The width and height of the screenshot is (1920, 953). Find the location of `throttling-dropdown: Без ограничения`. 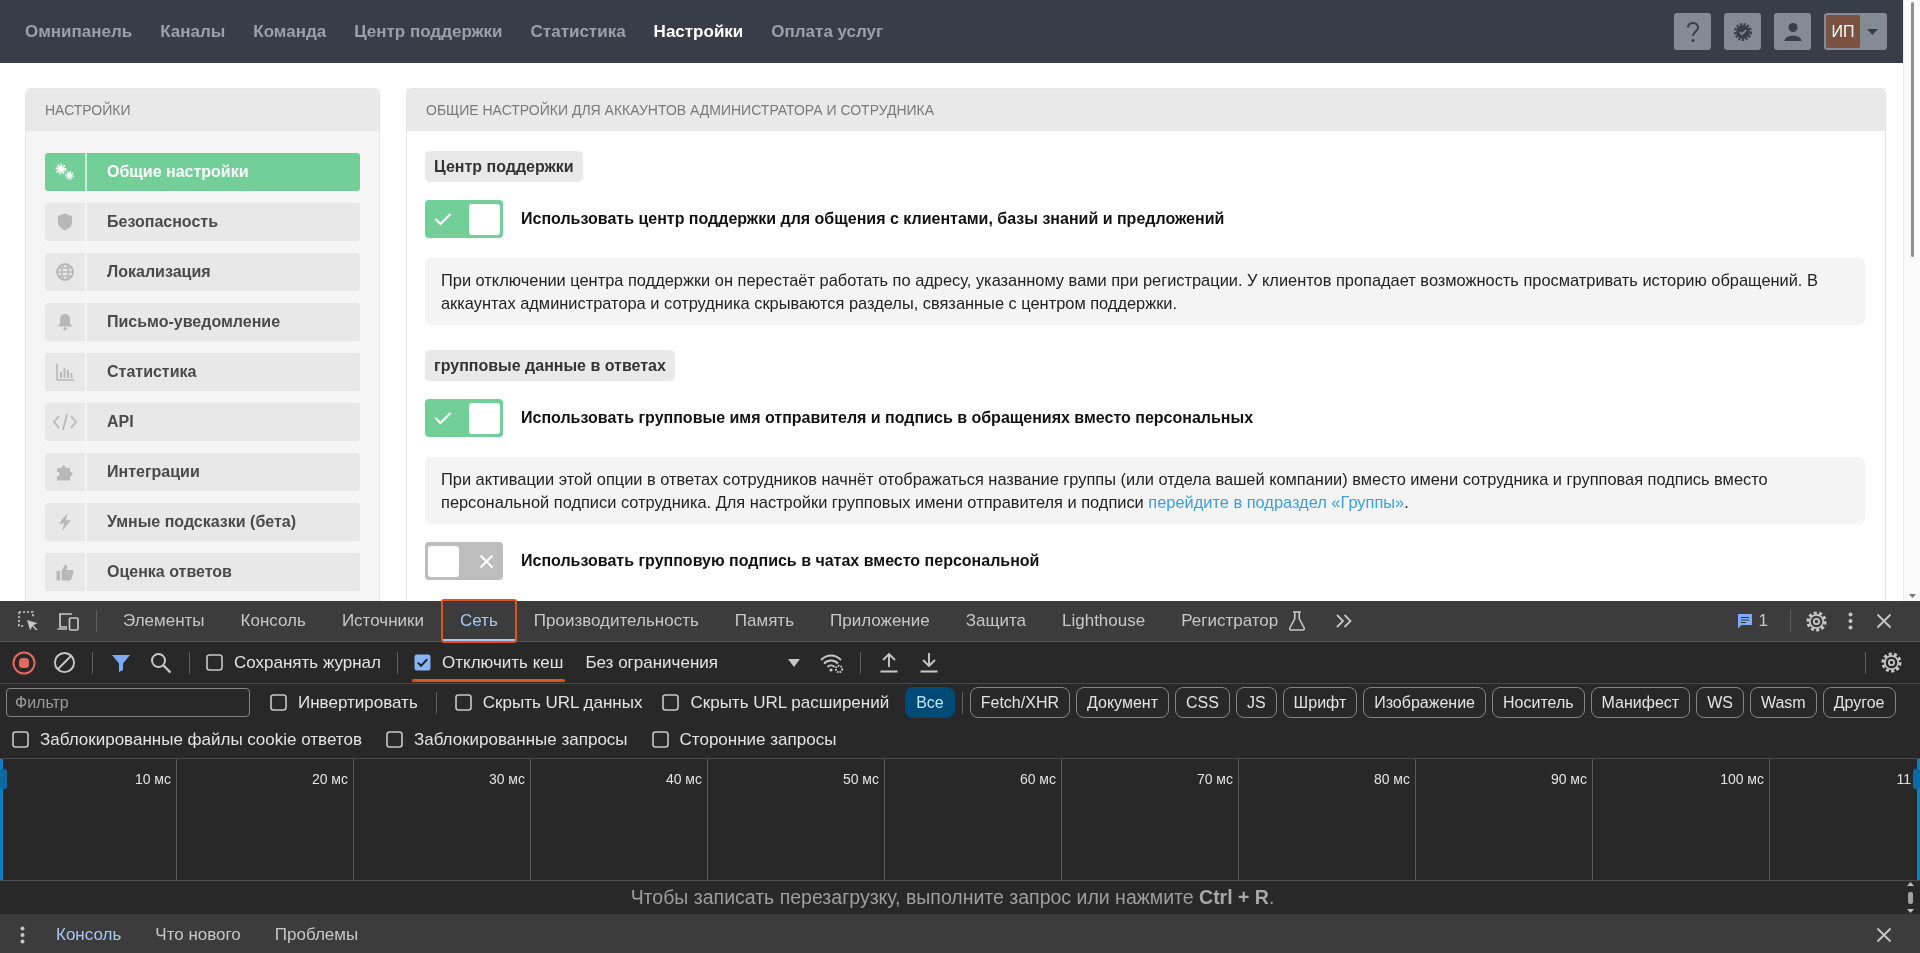

throttling-dropdown: Без ограничения is located at coordinates (691, 662).